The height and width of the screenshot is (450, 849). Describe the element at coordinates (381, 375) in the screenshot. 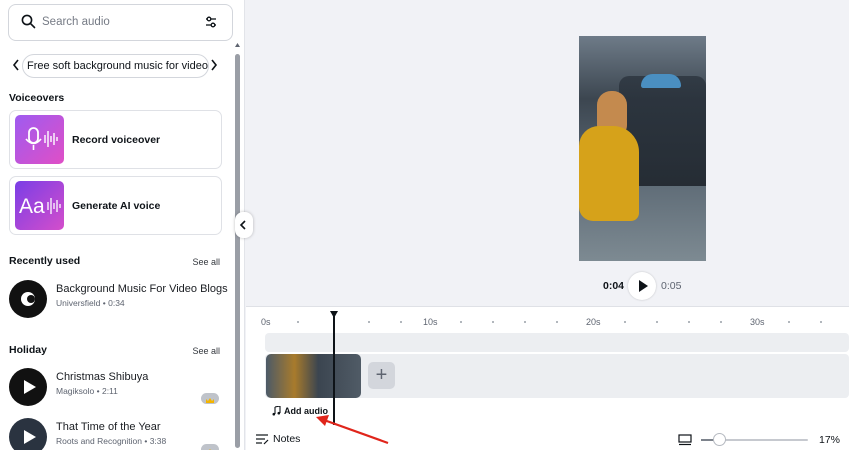

I see `add-clip-button: +` at that location.